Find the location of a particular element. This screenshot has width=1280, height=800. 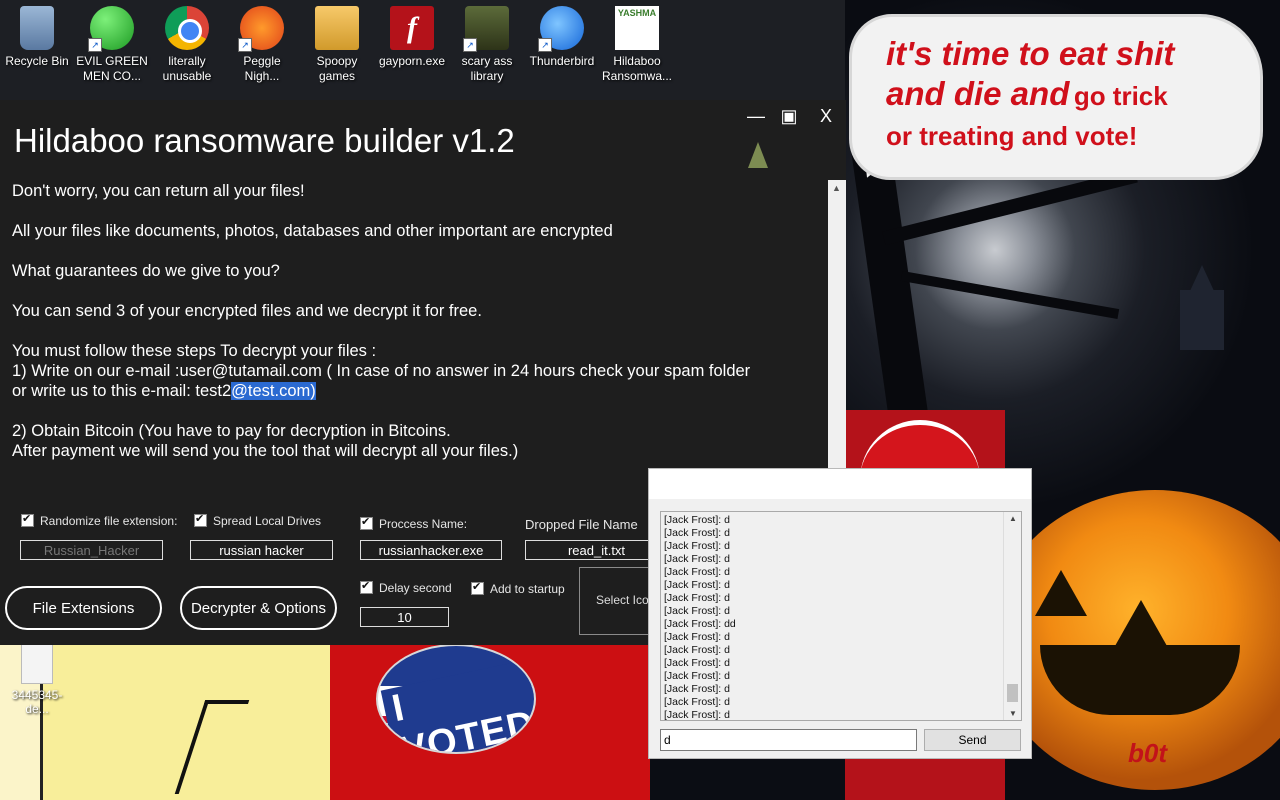

checkbox-label: Delay second is located at coordinates (415, 588).